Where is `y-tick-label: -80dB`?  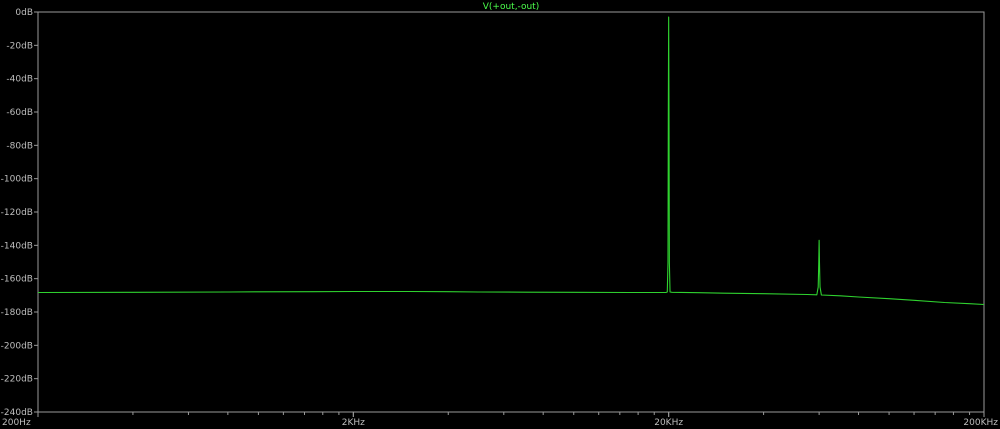
y-tick-label: -80dB is located at coordinates (19, 146).